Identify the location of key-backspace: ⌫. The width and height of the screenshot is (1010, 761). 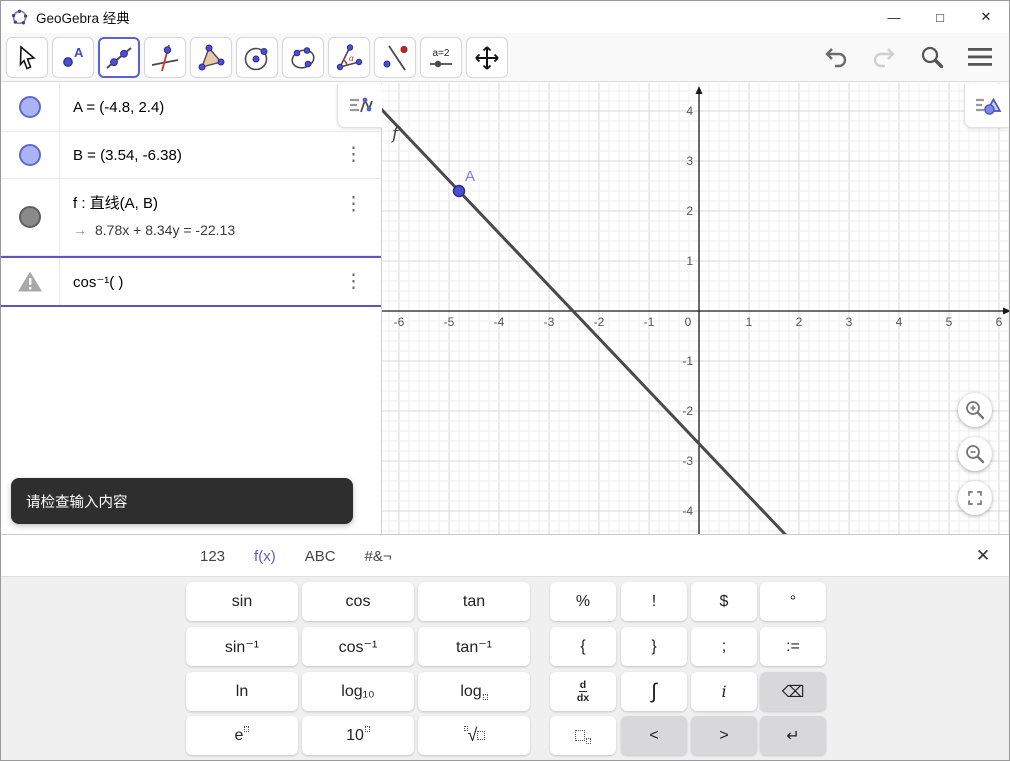
(793, 691).